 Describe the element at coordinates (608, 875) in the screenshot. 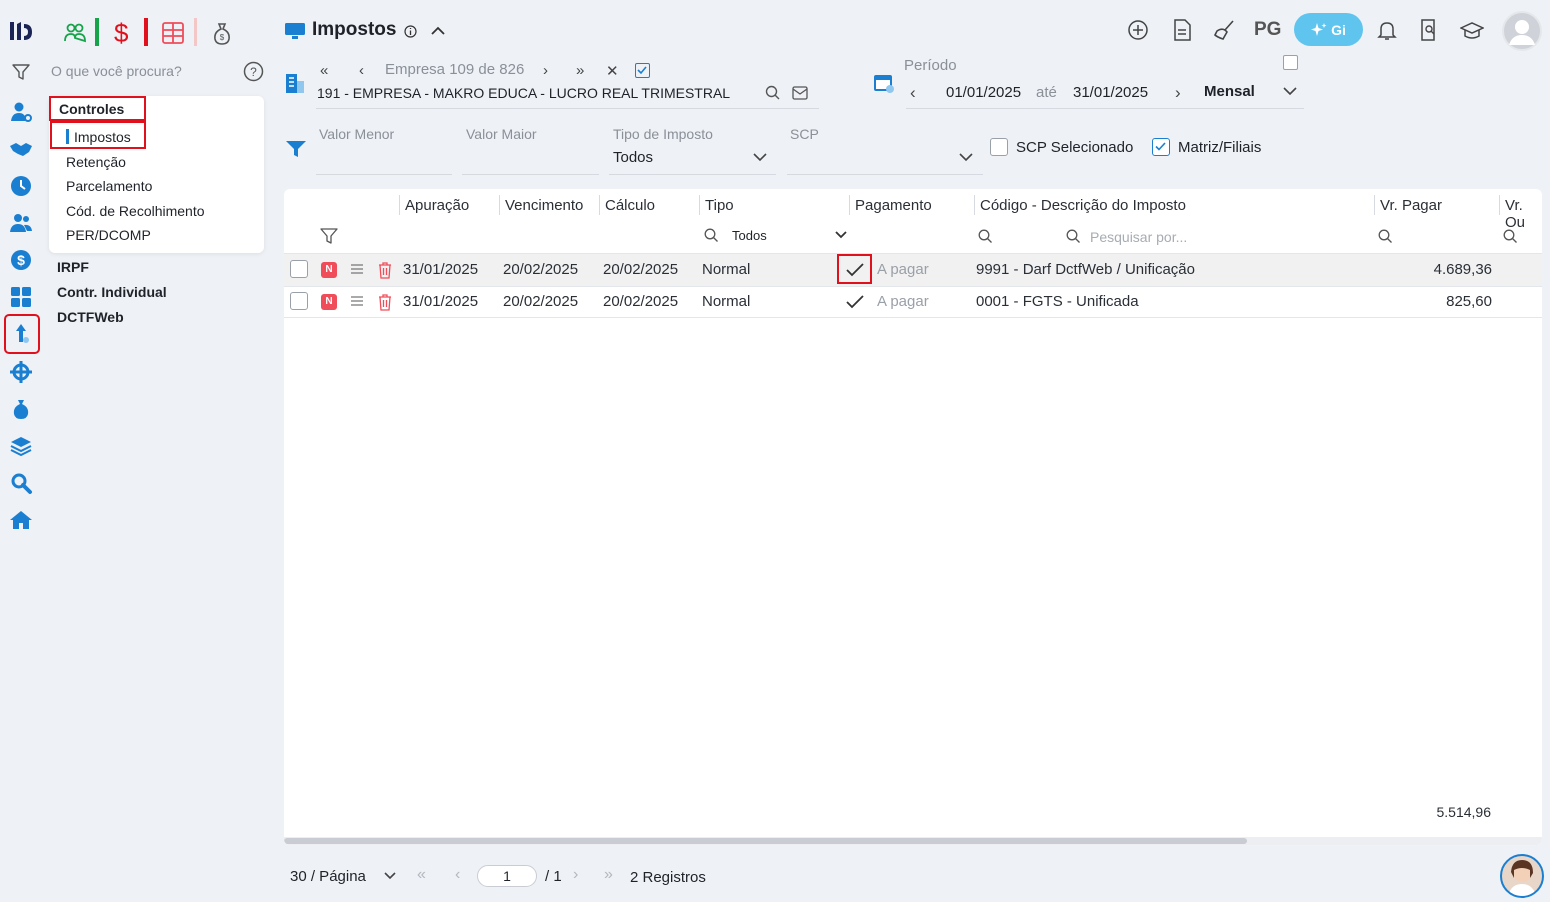

I see `last-page-button: »` at that location.